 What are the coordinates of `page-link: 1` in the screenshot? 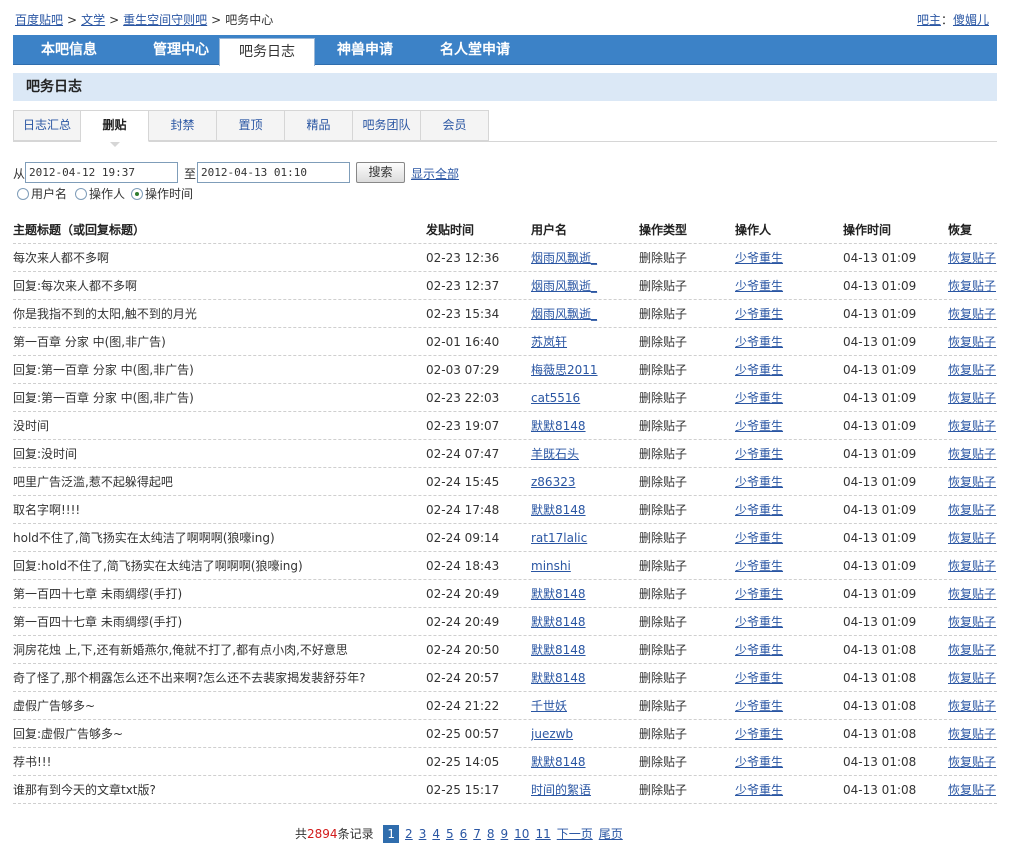 It's located at (391, 834).